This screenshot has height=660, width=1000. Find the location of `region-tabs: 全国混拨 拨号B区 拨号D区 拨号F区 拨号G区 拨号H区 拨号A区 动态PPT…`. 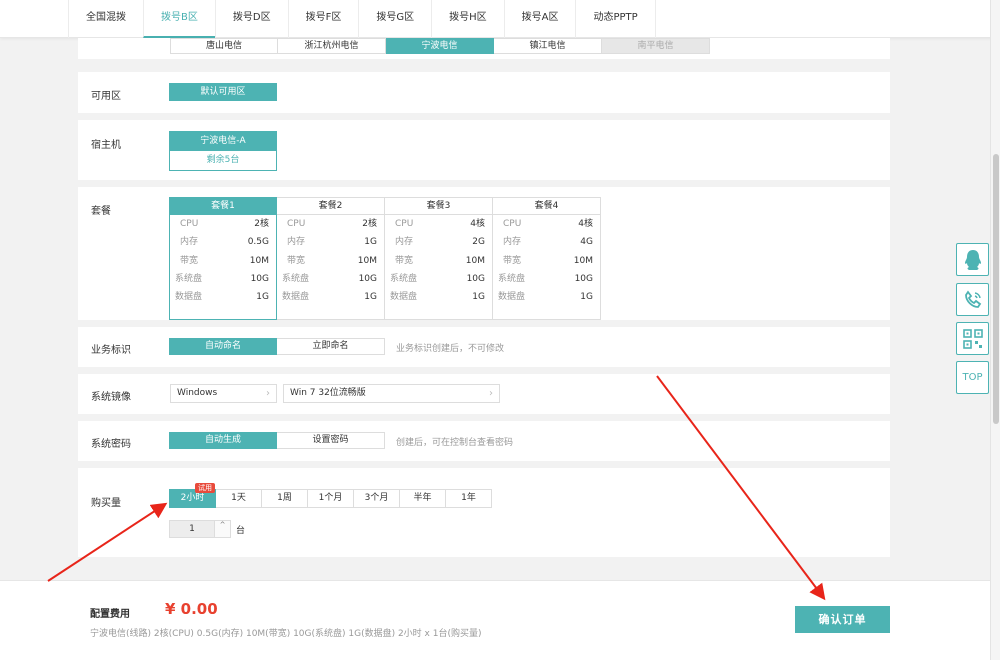

region-tabs: 全国混拨 拨号B区 拨号D区 拨号F区 拨号G区 拨号H区 拨号A区 动态PPT… is located at coordinates (362, 19).